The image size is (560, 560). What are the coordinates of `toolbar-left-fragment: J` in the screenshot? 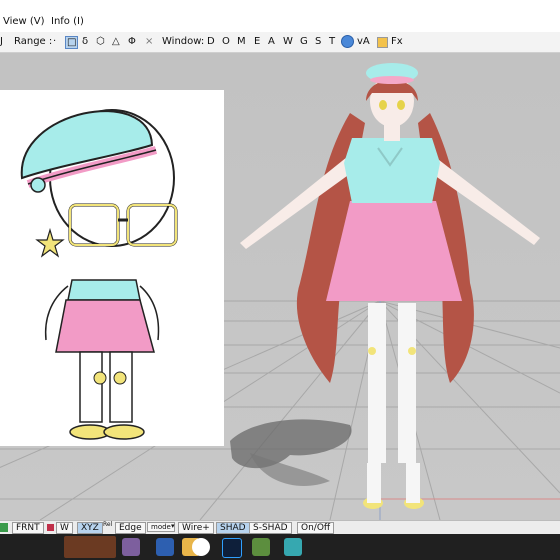 It's located at (1, 41).